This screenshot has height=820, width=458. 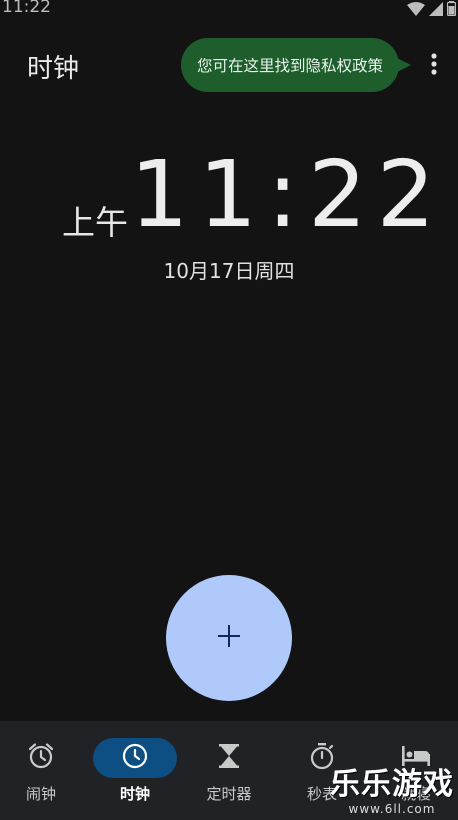 I want to click on plus-icon, so click(x=229, y=638).